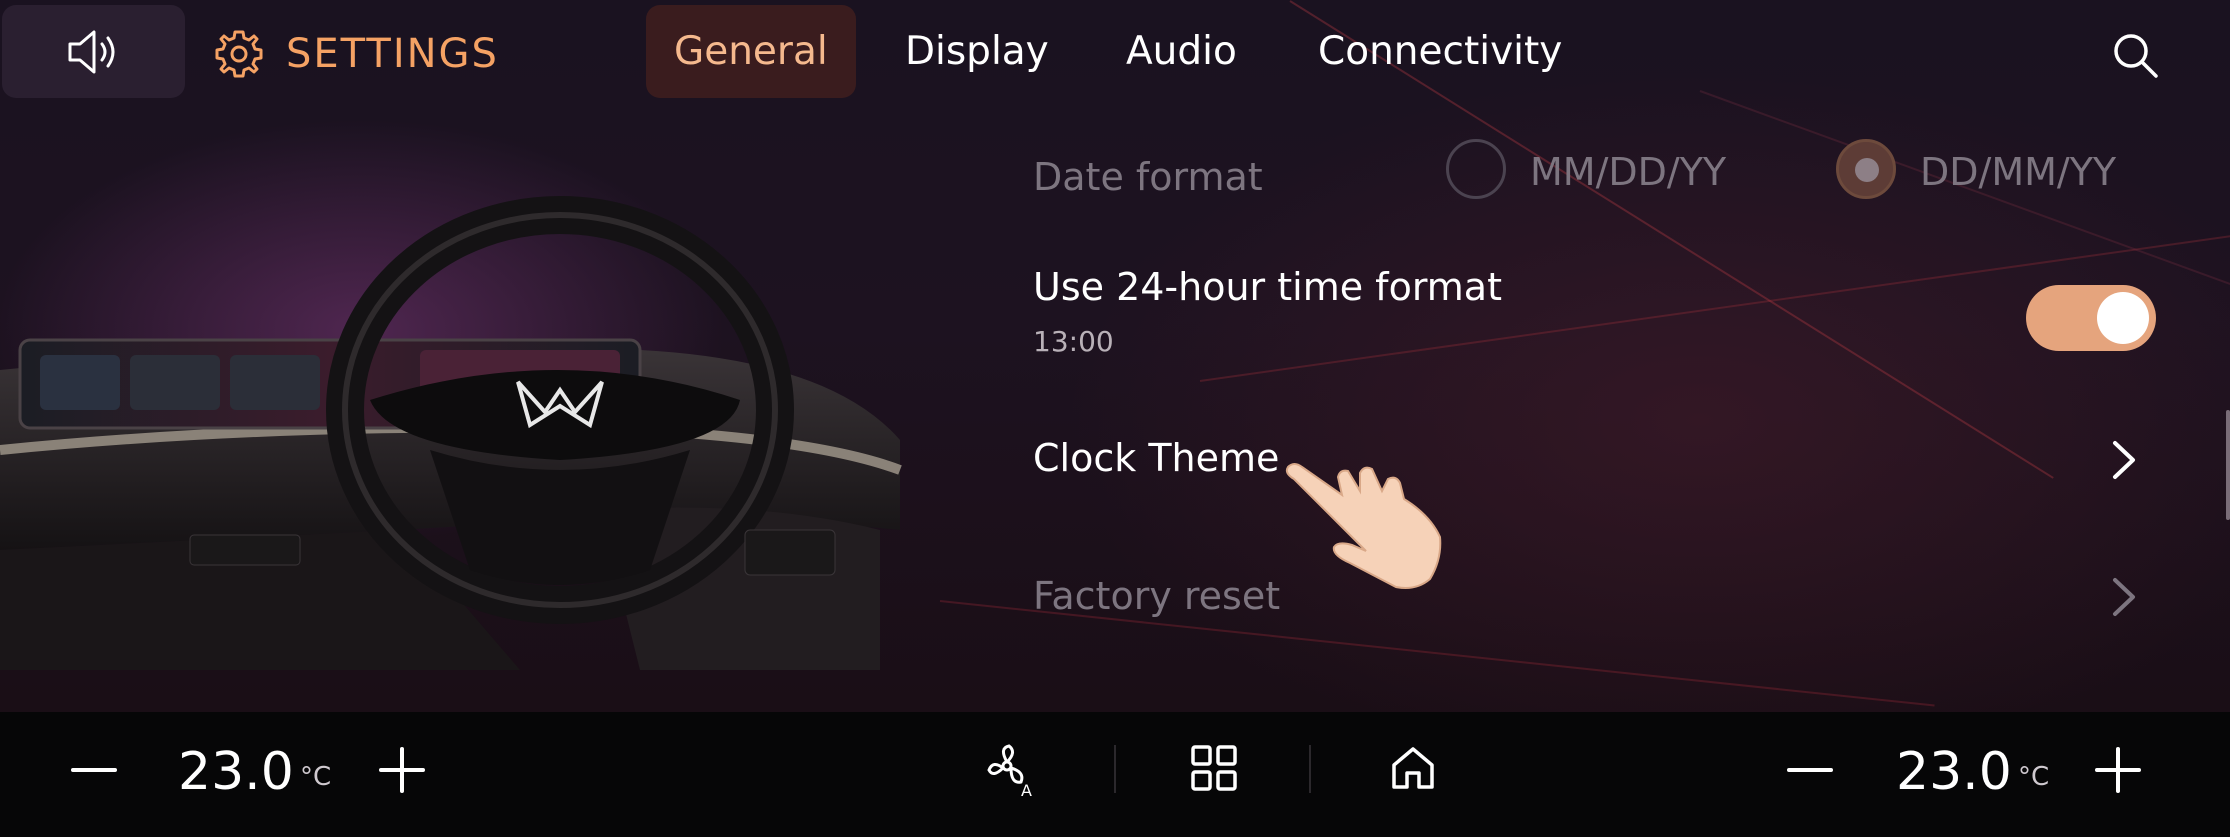 The image size is (2230, 837). What do you see at coordinates (1628, 172) in the screenshot?
I see `radio-mm-dd-yy-label: MM/DD/YY` at bounding box center [1628, 172].